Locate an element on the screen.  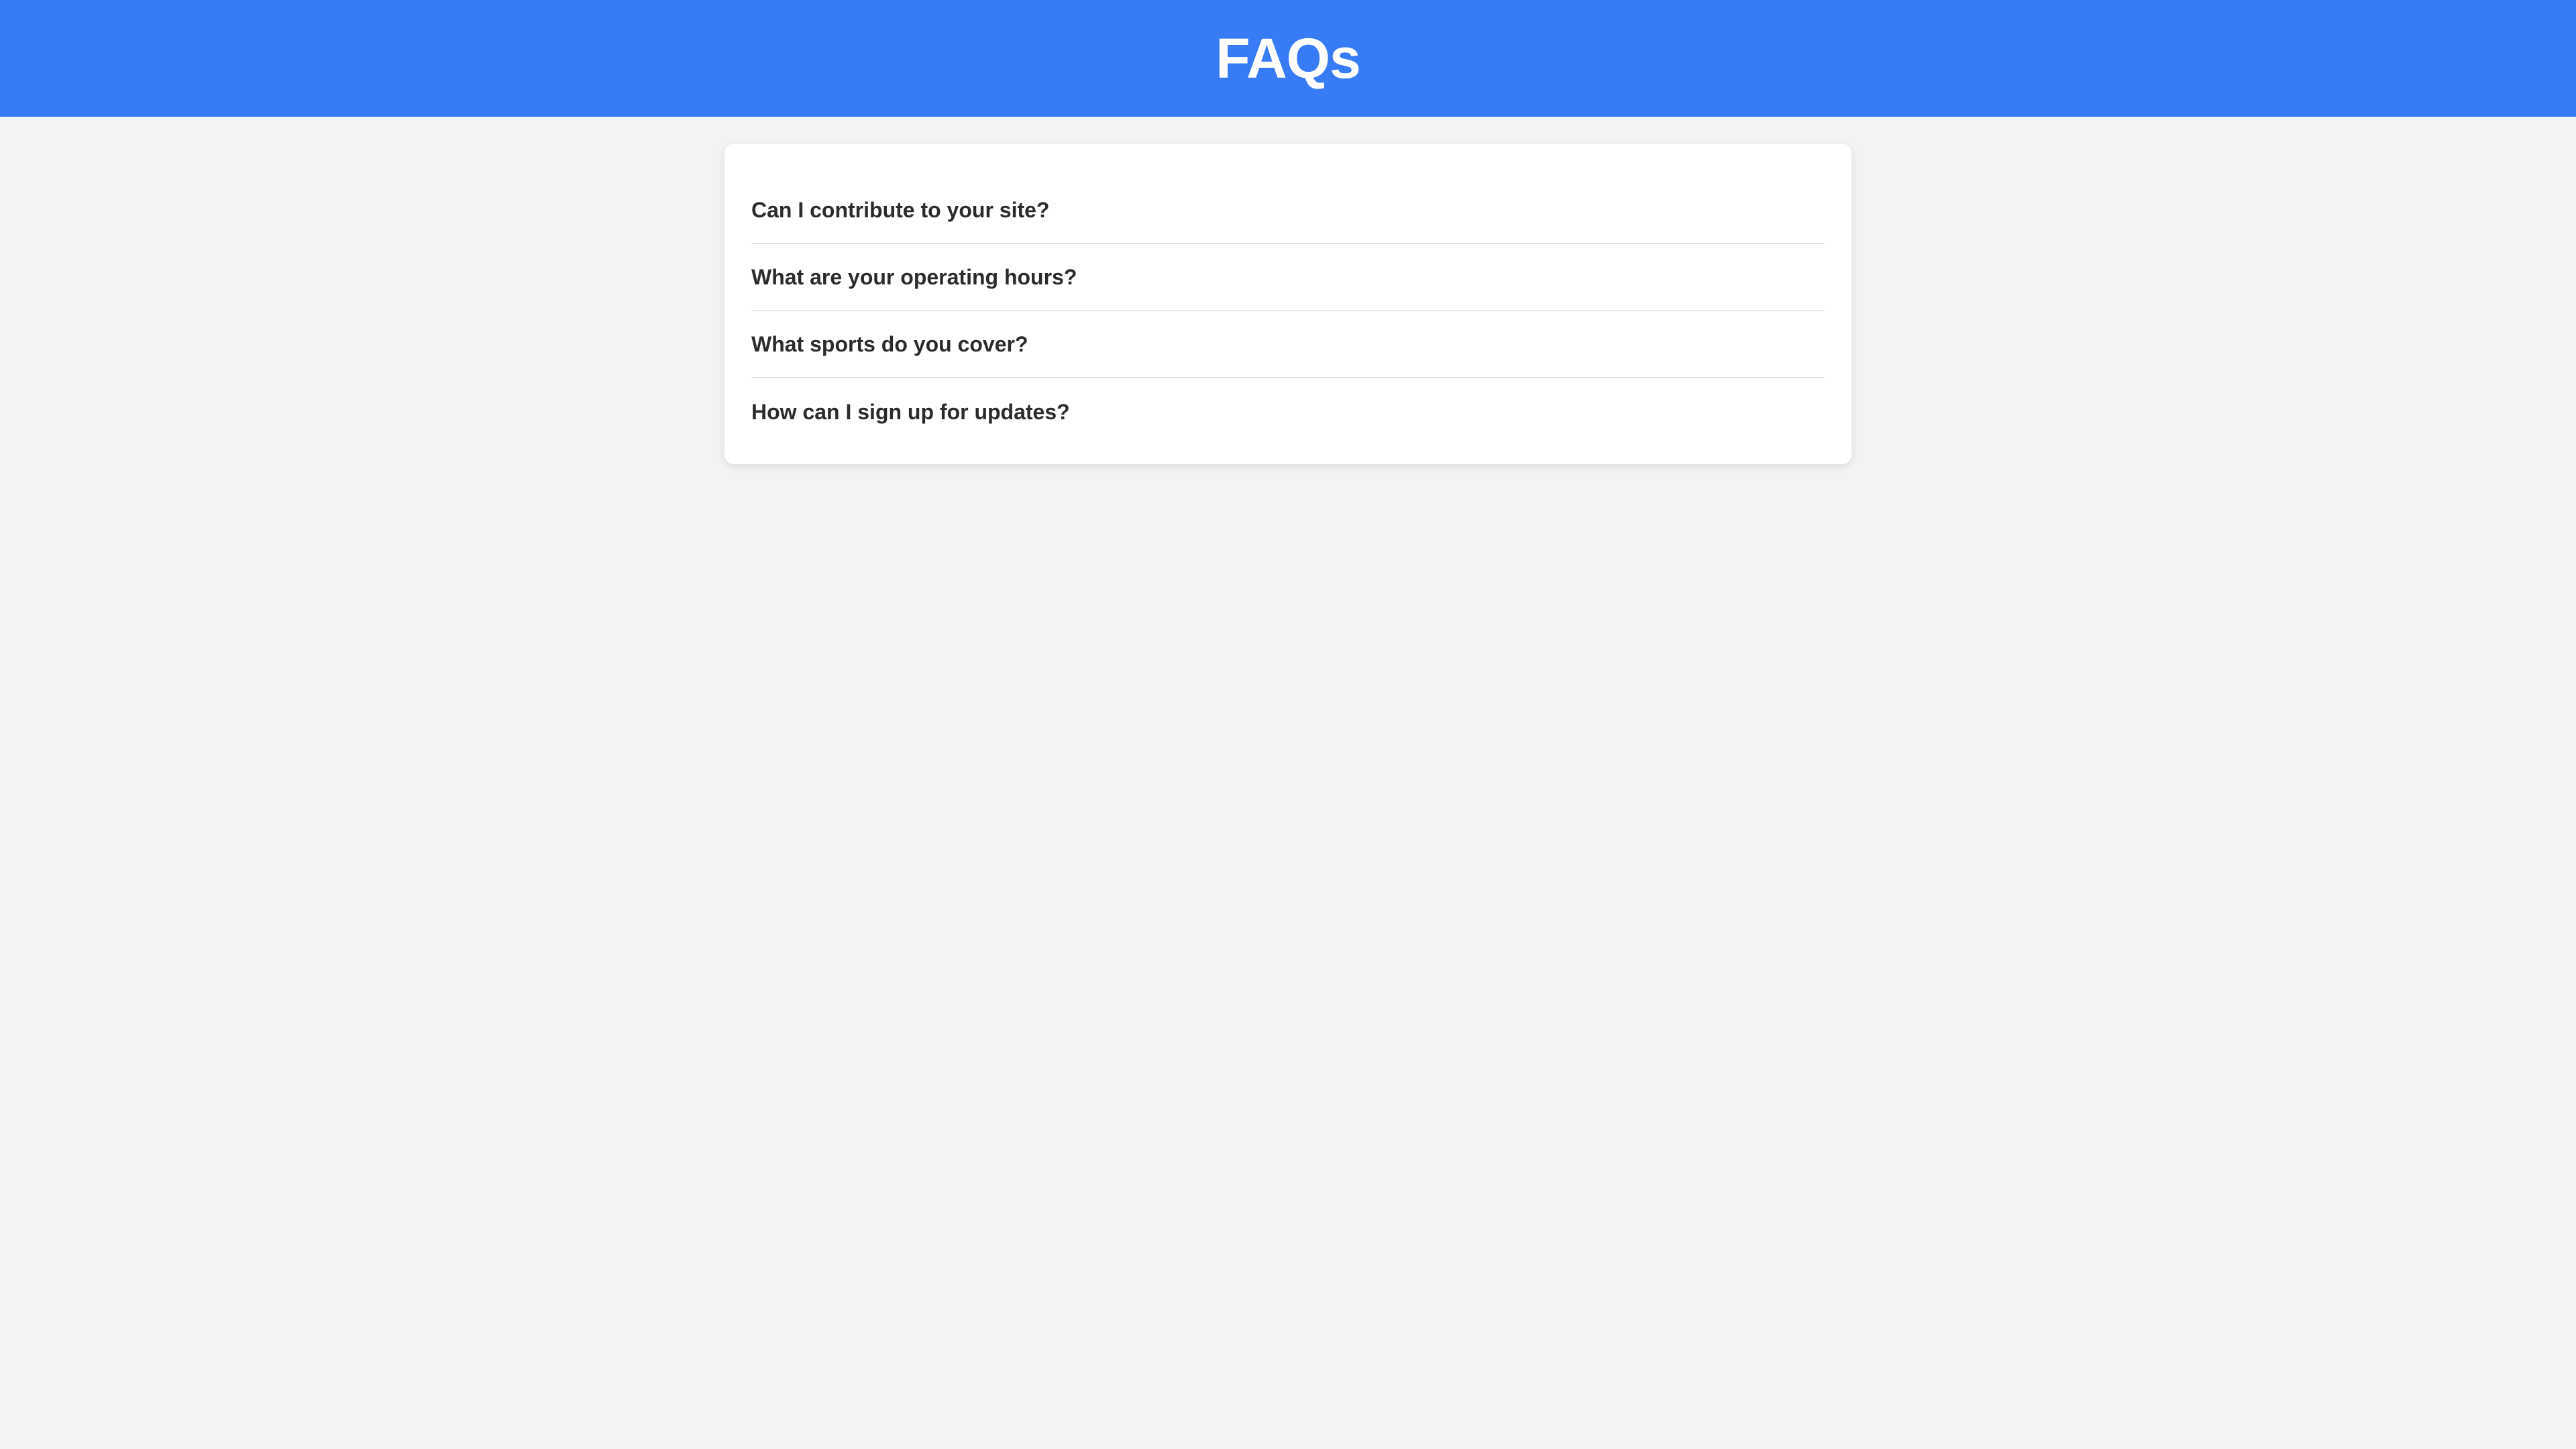
faq-question: What sports do you cover? is located at coordinates (889, 343).